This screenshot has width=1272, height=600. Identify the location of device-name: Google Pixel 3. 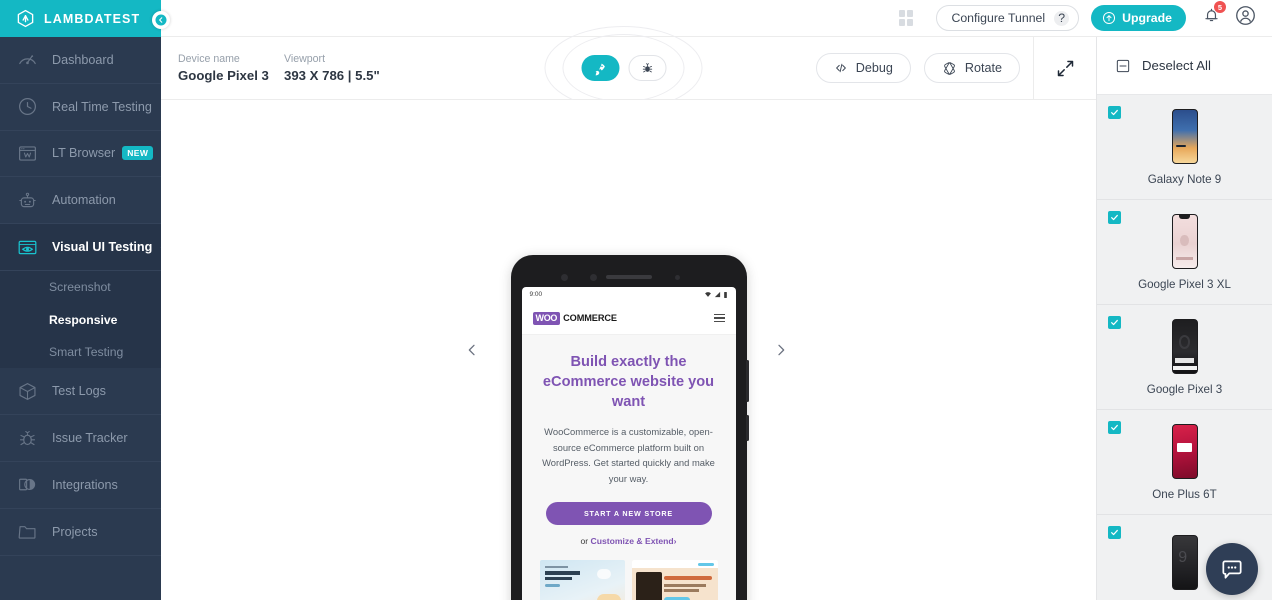
(1184, 389).